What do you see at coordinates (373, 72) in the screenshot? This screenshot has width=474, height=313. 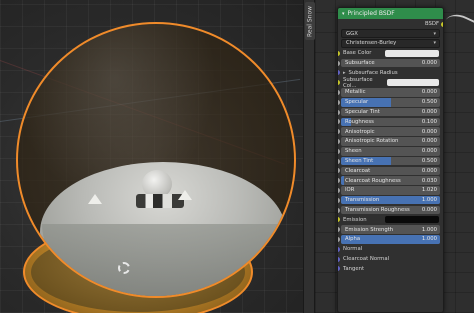 I see `input-label: Subsurface Radius` at bounding box center [373, 72].